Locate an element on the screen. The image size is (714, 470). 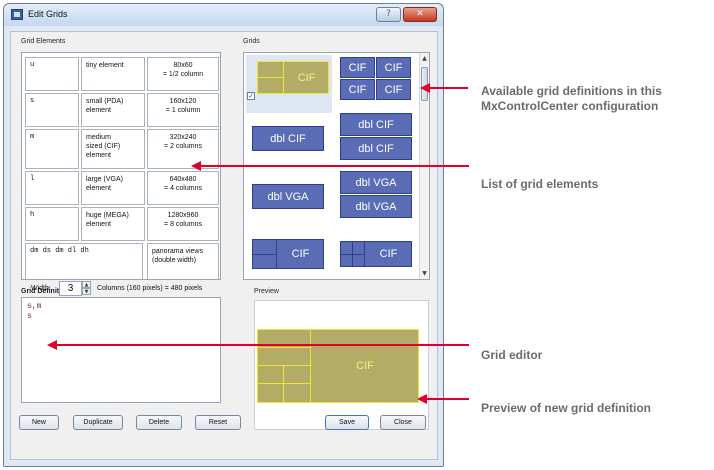
element-code: dm ds dm dl dh is located at coordinates (84, 261).